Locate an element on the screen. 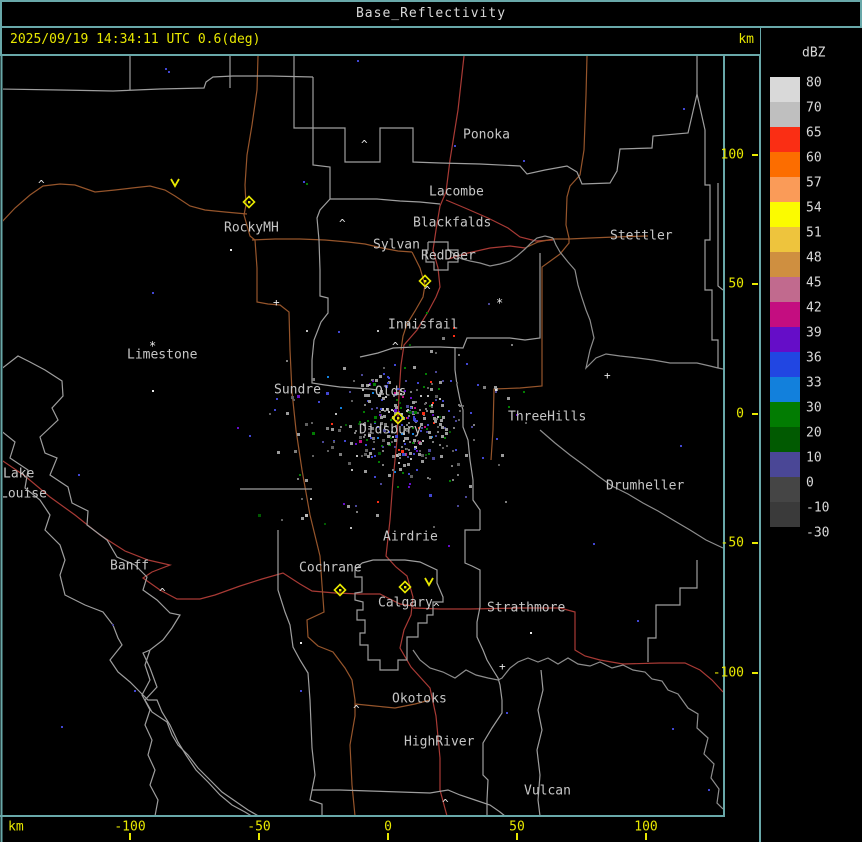  color-scale-label: 45 is located at coordinates (814, 283).